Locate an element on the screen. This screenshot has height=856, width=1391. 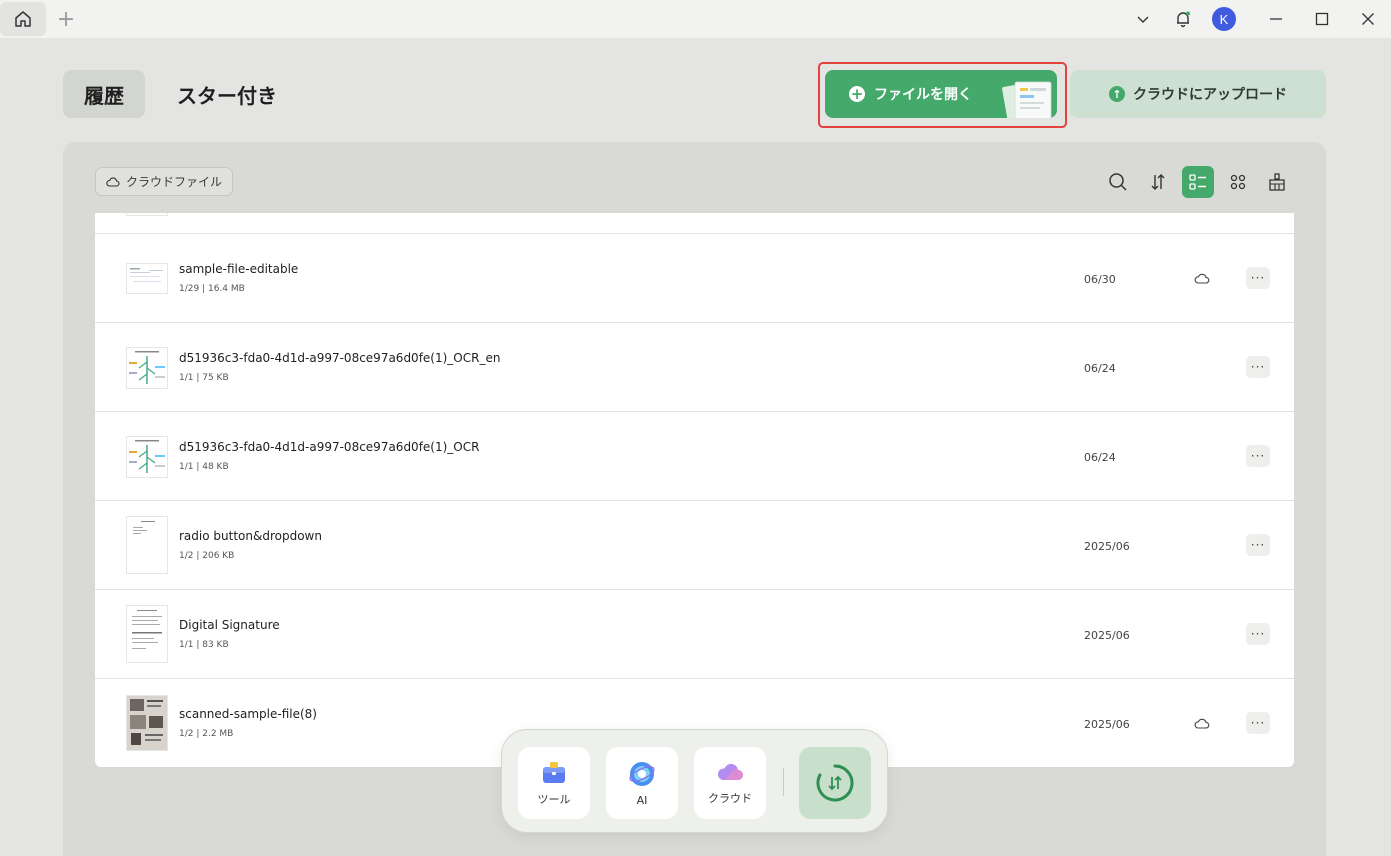
tab-history: 履歴 is located at coordinates (104, 94).